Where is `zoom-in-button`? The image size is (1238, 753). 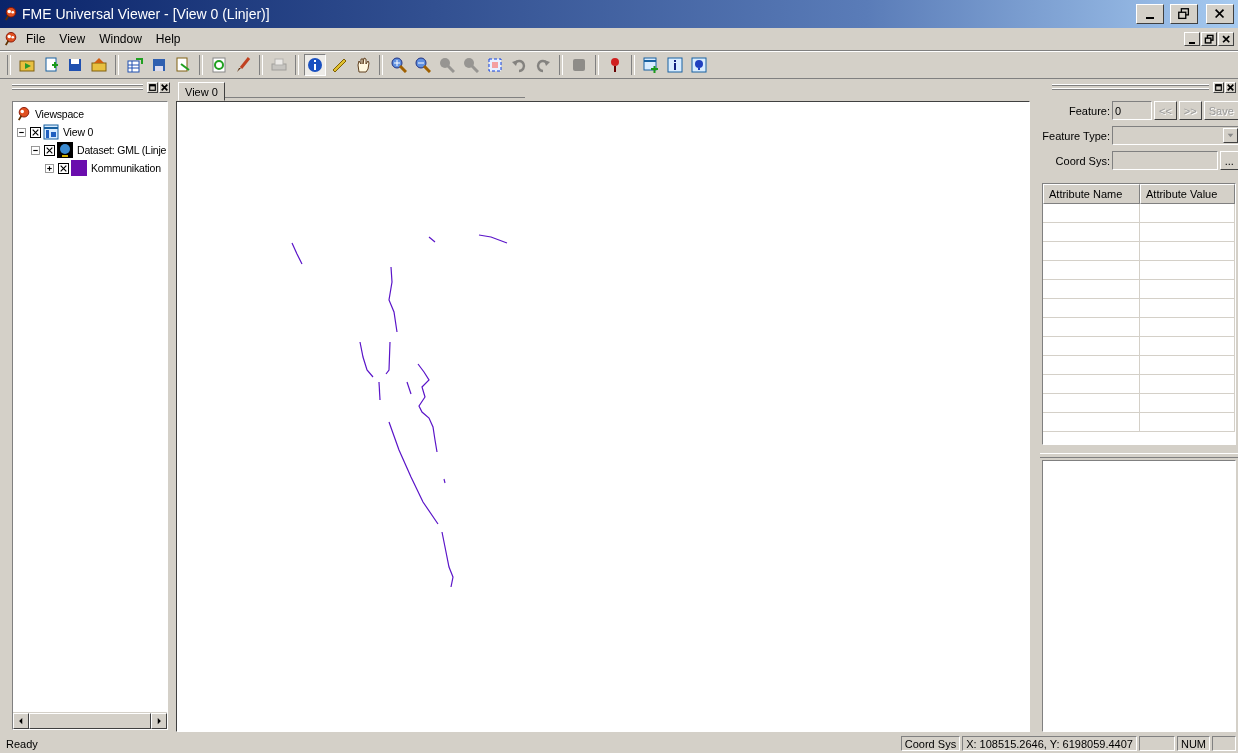
zoom-in-button is located at coordinates (399, 65).